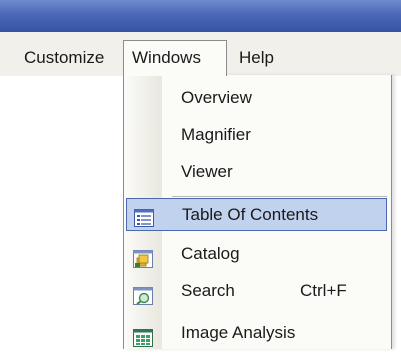 The width and height of the screenshot is (401, 360). I want to click on menu-item-label: Magnifier, so click(216, 134).